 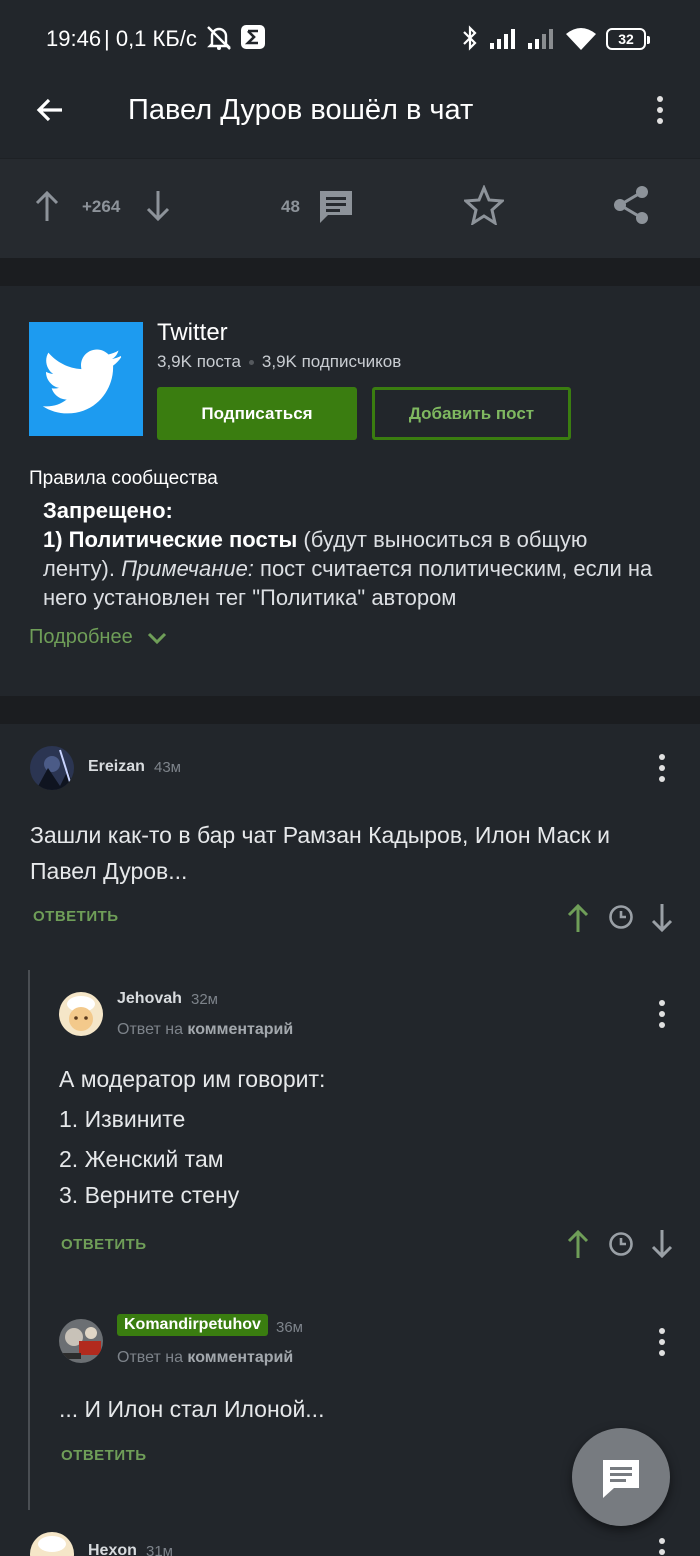 I want to click on status-bar: 19:46 | 0,1 КБ/с 32, so click(x=350, y=39).